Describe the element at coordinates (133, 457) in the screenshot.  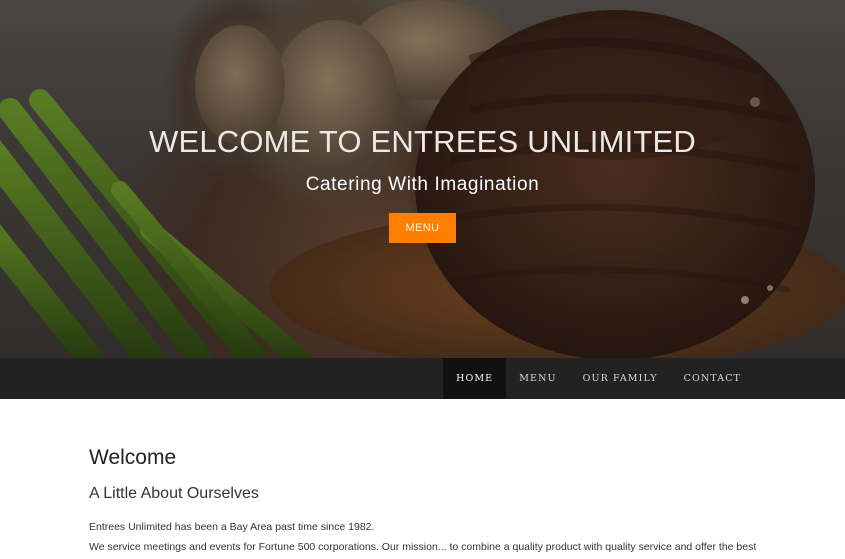
I see `page-heading: Welcome` at that location.